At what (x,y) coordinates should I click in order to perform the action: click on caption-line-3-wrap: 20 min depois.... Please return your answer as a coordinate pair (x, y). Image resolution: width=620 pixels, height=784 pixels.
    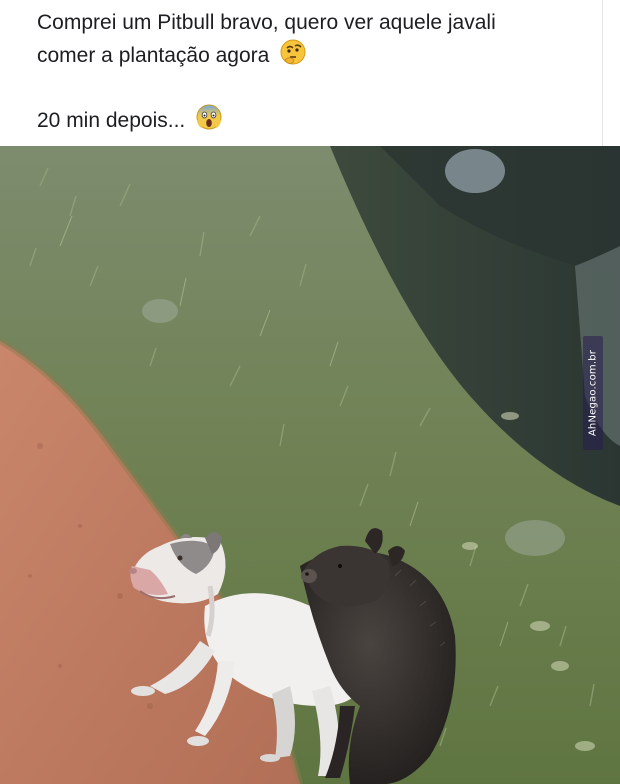
    Looking at the image, I should click on (318, 121).